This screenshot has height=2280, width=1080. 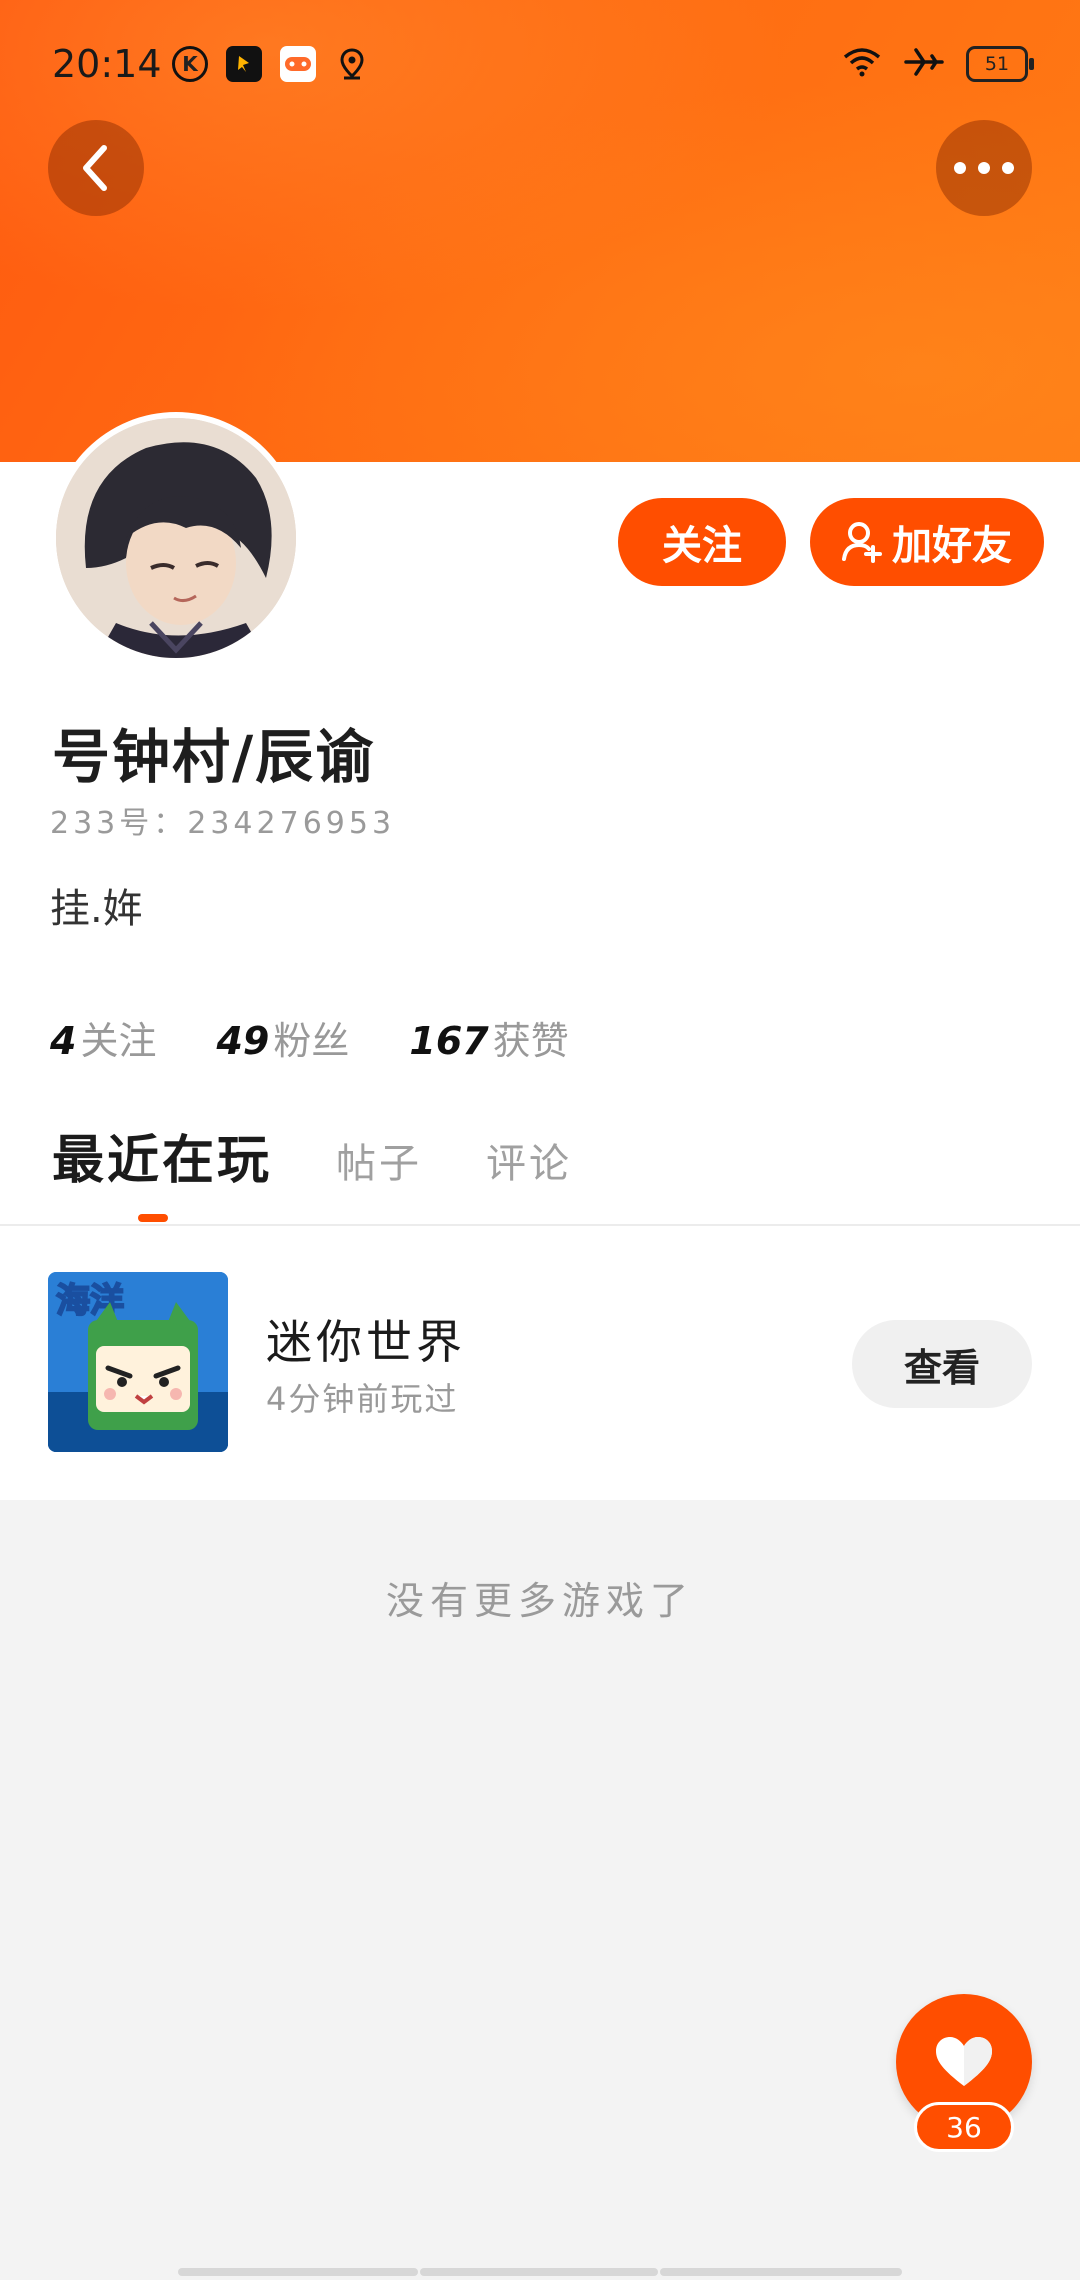 I want to click on nickname: 号钟村/辰谕, so click(x=214, y=757).